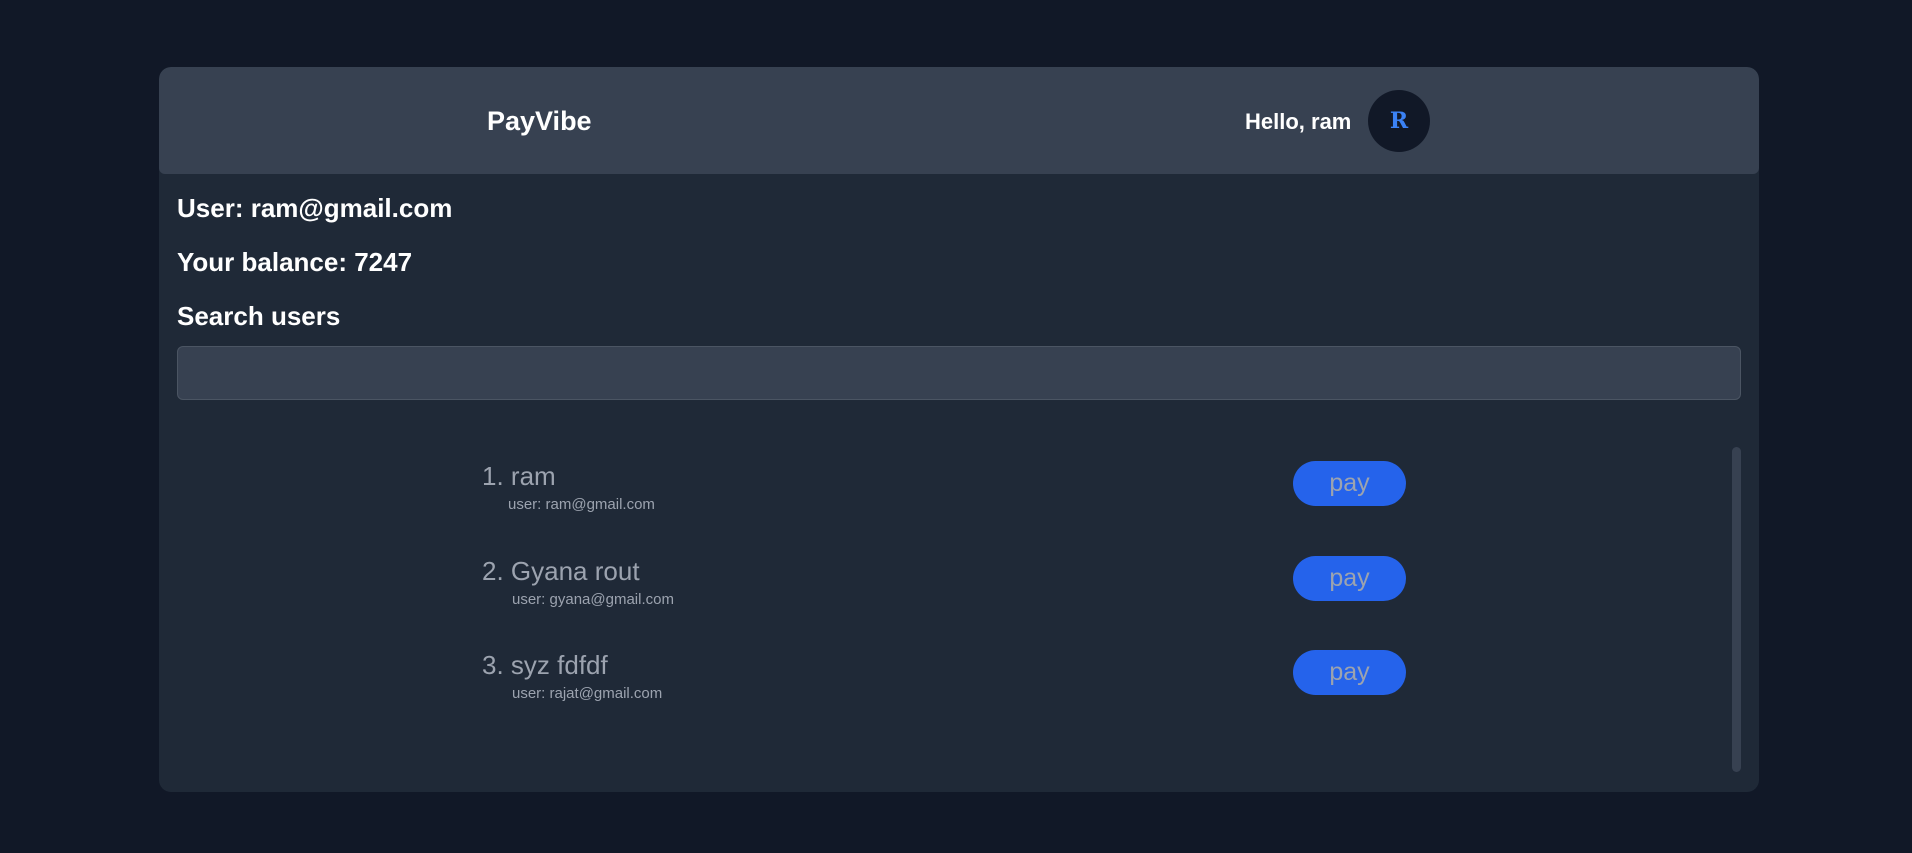  I want to click on user-email: user: ram@gmail.com, so click(581, 504).